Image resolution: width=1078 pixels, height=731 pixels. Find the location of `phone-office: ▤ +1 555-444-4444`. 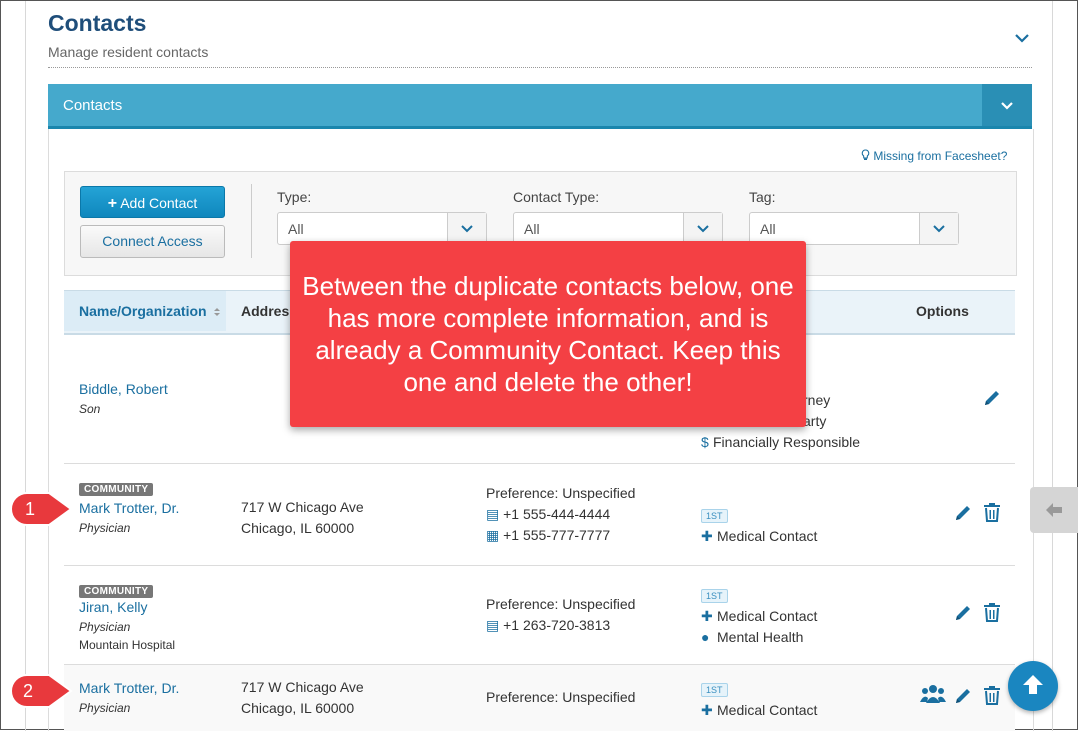

phone-office: ▤ +1 555-444-4444 is located at coordinates (548, 514).